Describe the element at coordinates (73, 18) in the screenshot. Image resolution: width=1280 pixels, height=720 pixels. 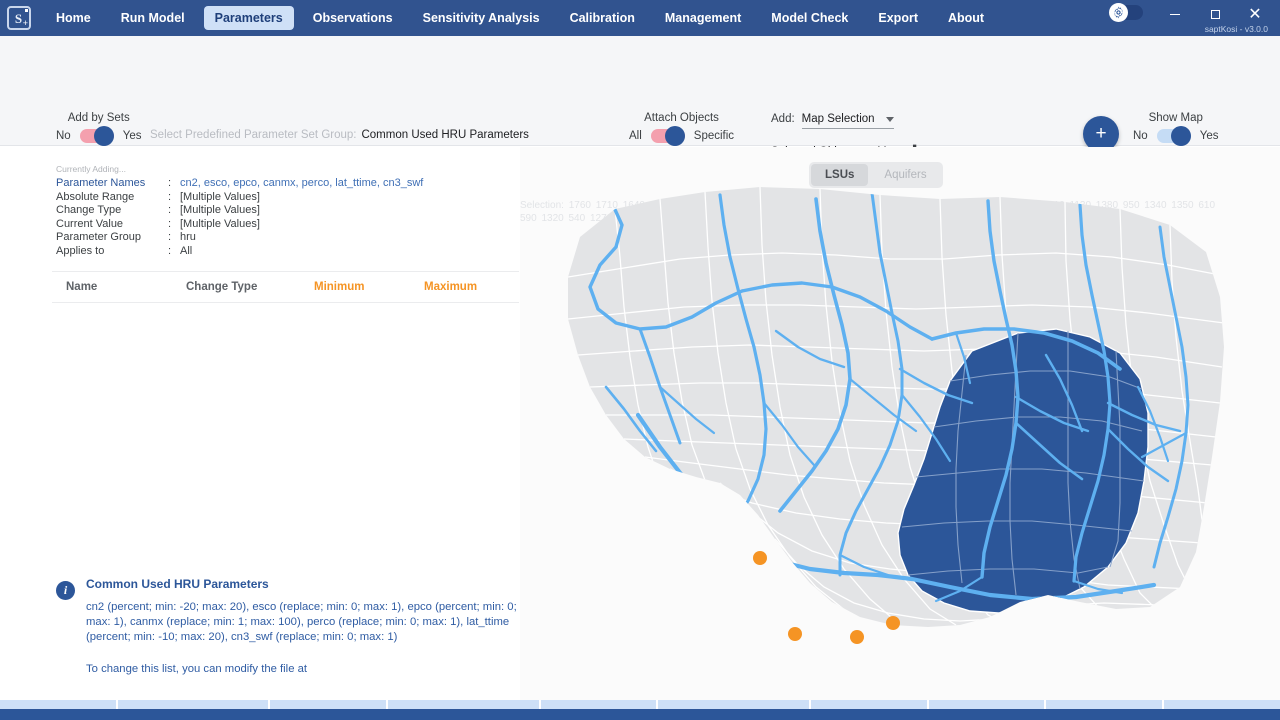
I see `nav-item-home: Home` at that location.